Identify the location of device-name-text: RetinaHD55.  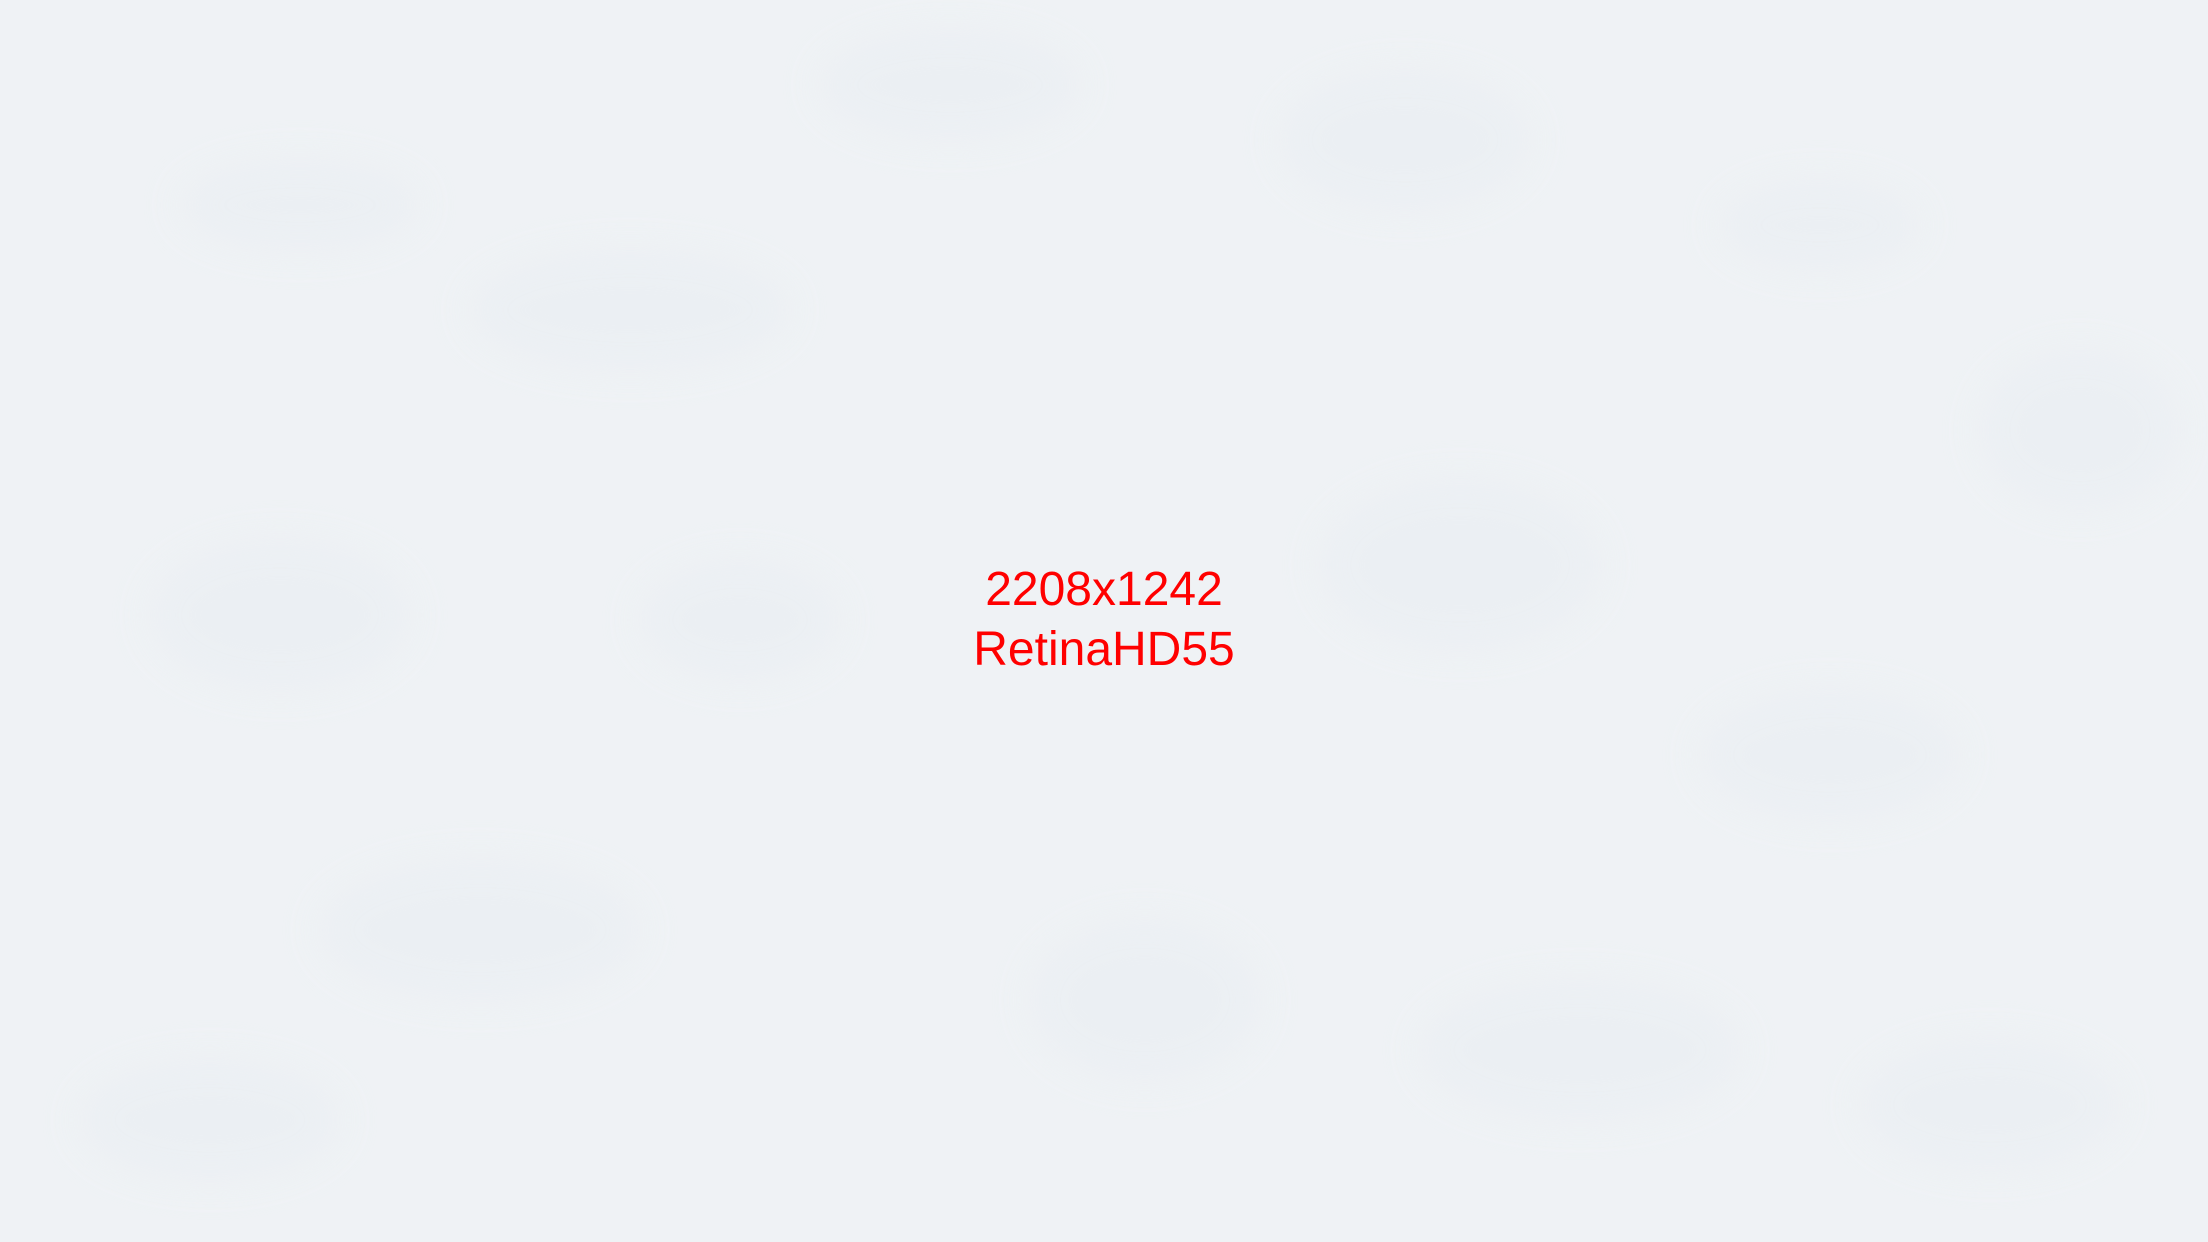
(1104, 649).